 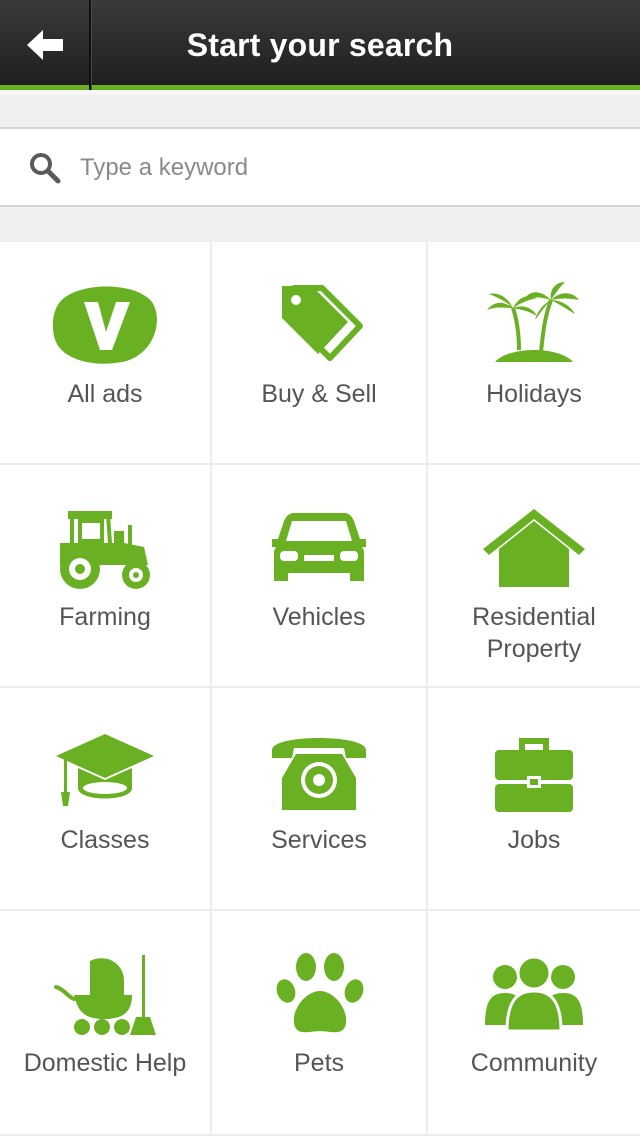 What do you see at coordinates (534, 325) in the screenshot?
I see `palm-island-icon` at bounding box center [534, 325].